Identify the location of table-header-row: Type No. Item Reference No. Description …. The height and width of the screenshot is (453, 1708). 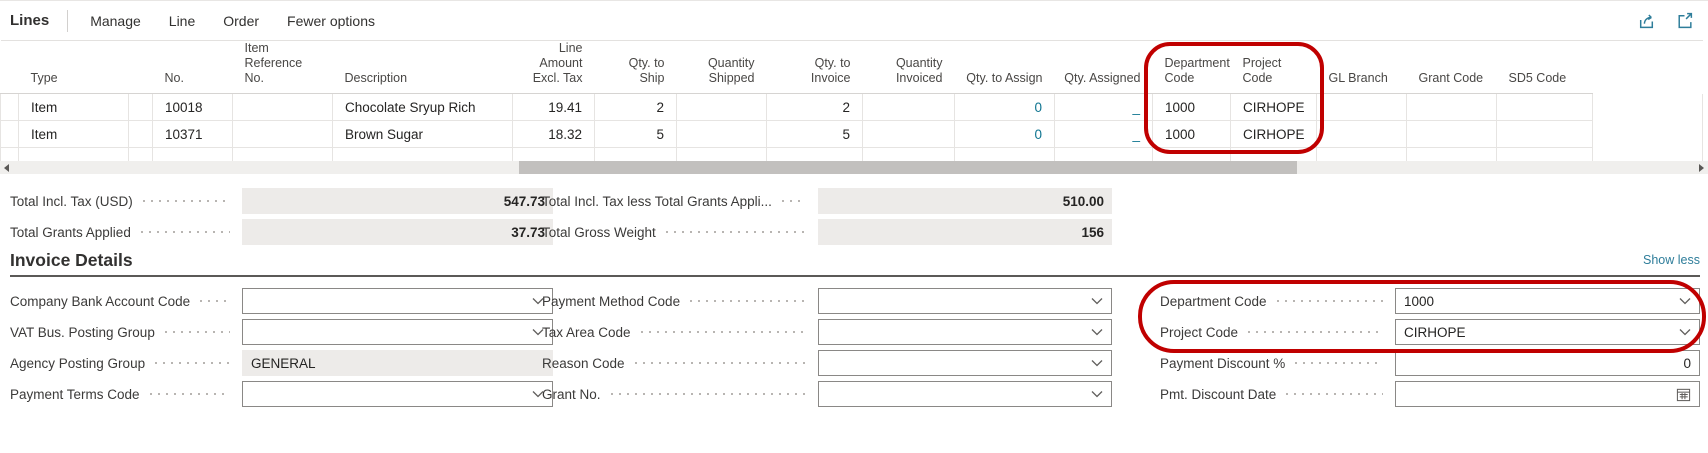
(851, 67).